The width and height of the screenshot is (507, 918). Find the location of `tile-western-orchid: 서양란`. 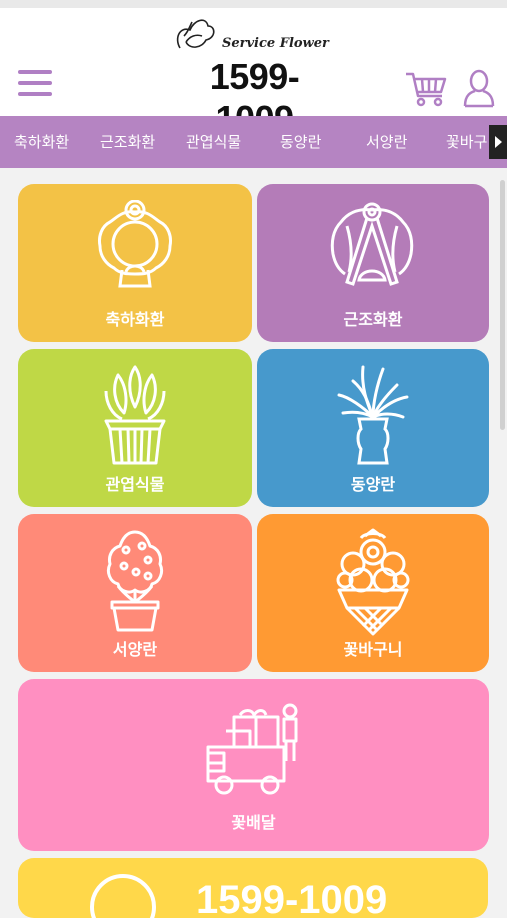

tile-western-orchid: 서양란 is located at coordinates (135, 593).